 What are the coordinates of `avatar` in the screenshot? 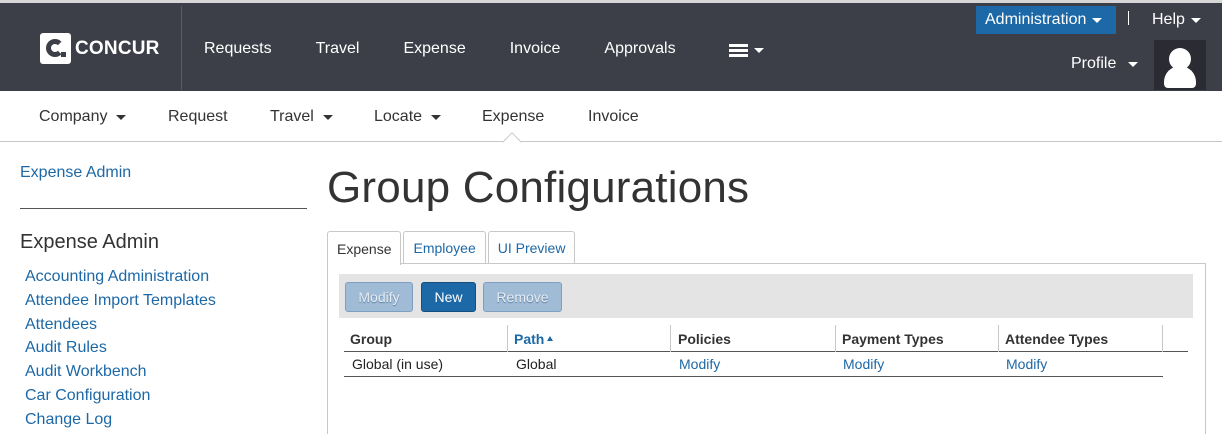 It's located at (1180, 65).